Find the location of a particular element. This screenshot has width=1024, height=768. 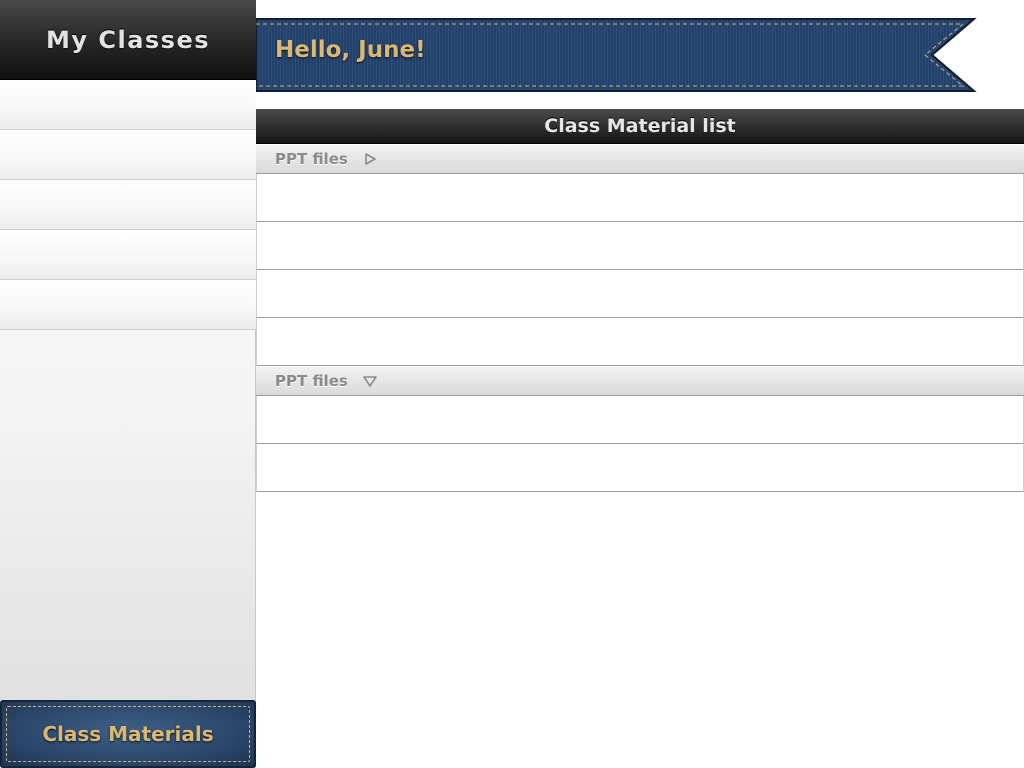

class-materials-button-label: Class Materials is located at coordinates (128, 734).